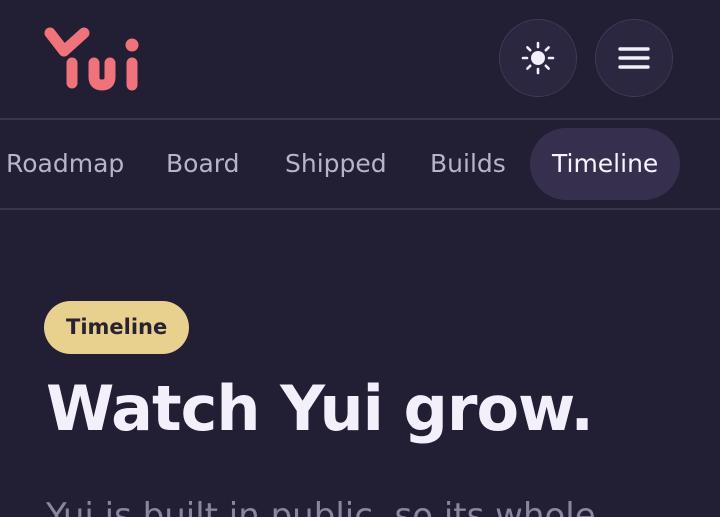 The width and height of the screenshot is (720, 517). I want to click on menu-button, so click(634, 58).